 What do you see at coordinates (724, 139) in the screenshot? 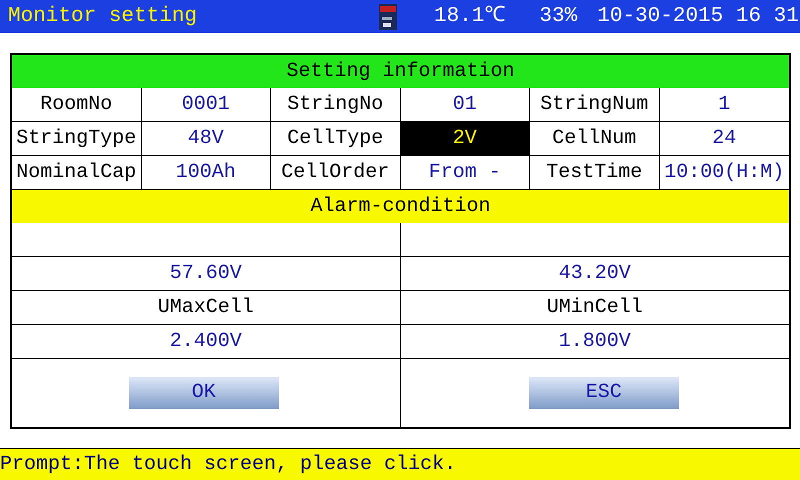
I see `value-cell: 24` at bounding box center [724, 139].